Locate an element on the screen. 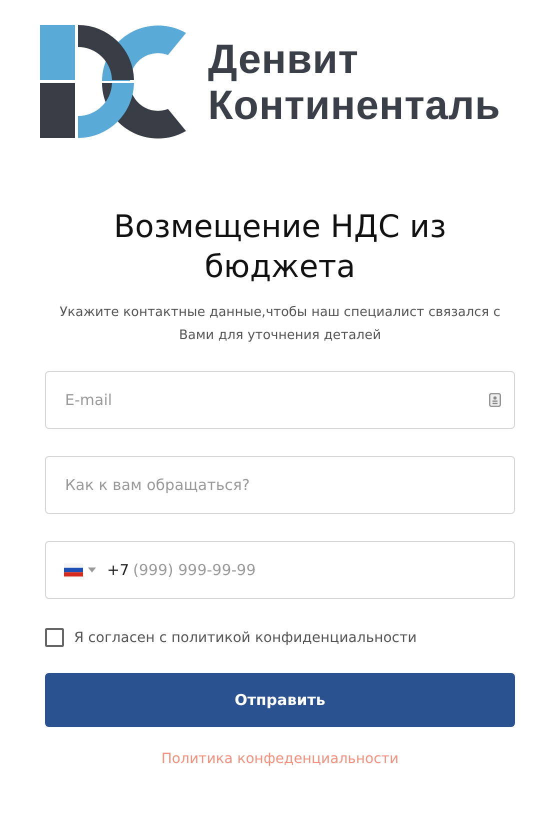 This screenshot has height=817, width=556. contact-card-icon is located at coordinates (495, 400).